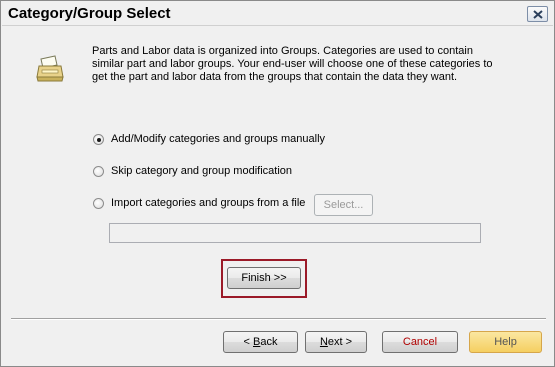 The image size is (555, 367). I want to click on next-accelerator: N, so click(323, 342).